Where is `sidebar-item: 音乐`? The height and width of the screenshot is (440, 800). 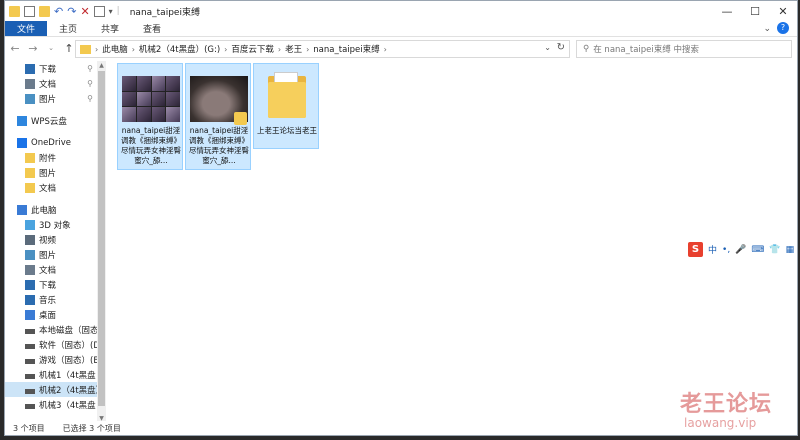 sidebar-item: 音乐 is located at coordinates (55, 299).